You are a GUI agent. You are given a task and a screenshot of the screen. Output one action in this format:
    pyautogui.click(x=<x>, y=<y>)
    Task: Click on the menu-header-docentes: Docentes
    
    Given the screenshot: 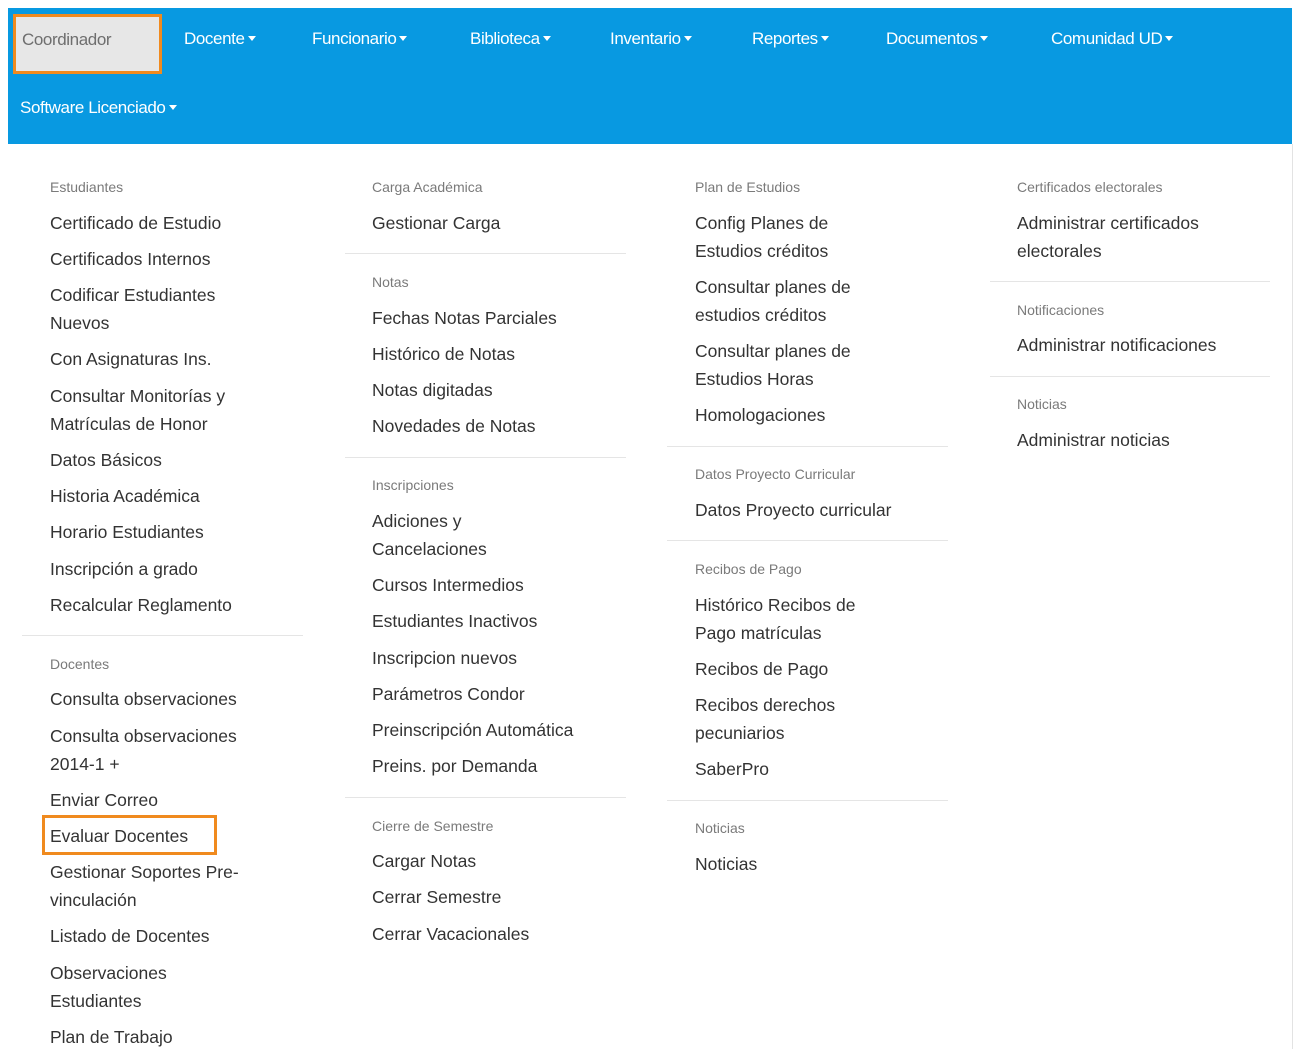 What is the action you would take?
    pyautogui.click(x=80, y=664)
    